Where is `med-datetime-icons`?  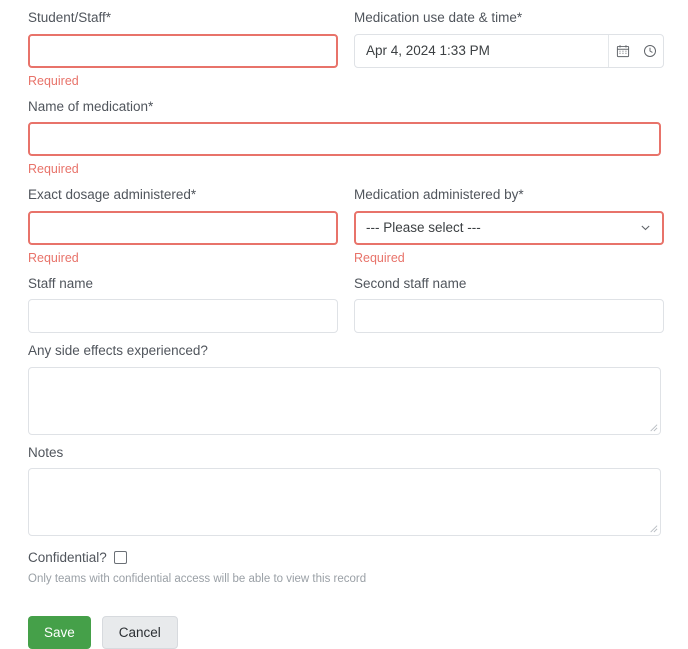
med-datetime-icons is located at coordinates (635, 50).